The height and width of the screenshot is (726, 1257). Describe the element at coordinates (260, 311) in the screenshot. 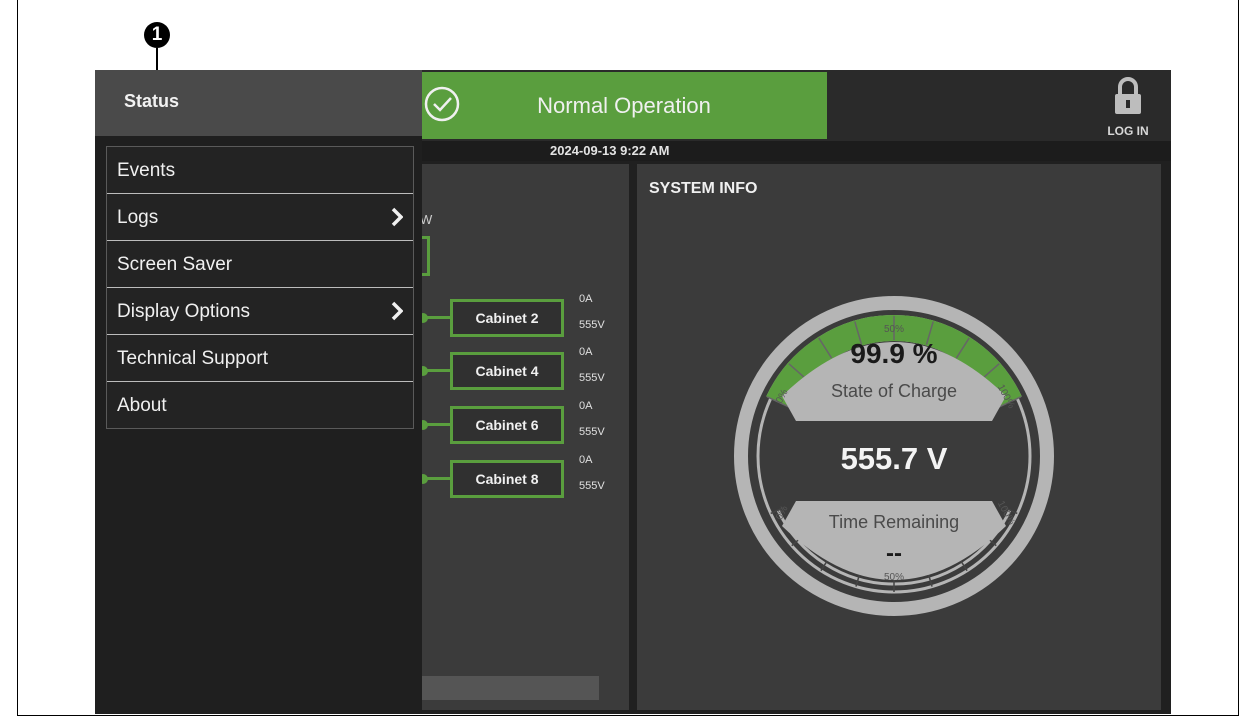

I see `menu-item-display-options: Display Options` at that location.